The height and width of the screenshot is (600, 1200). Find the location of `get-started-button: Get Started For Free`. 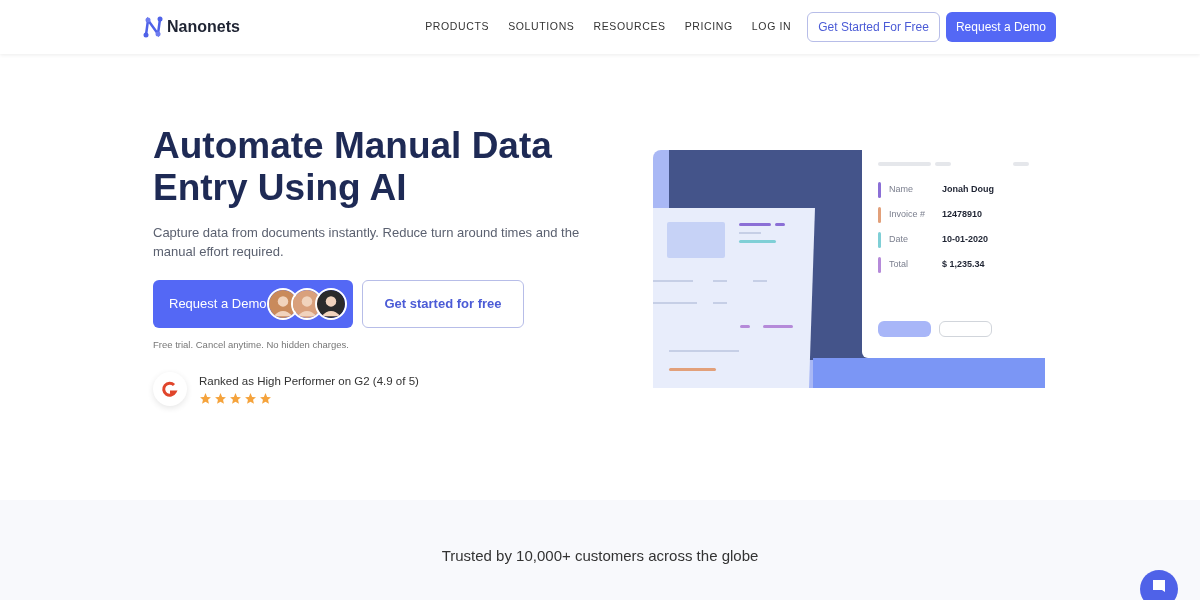

get-started-button: Get Started For Free is located at coordinates (873, 27).